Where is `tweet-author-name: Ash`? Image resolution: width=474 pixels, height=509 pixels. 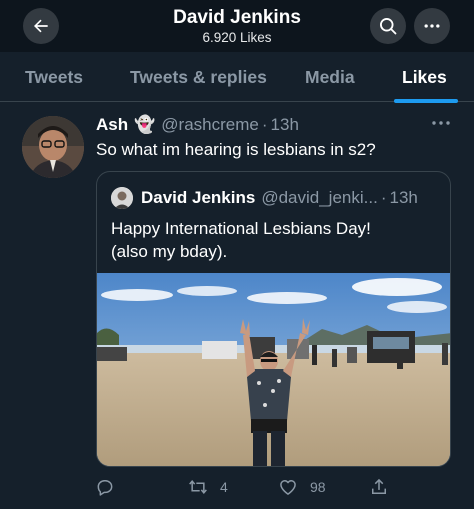
tweet-author-name: Ash is located at coordinates (112, 125).